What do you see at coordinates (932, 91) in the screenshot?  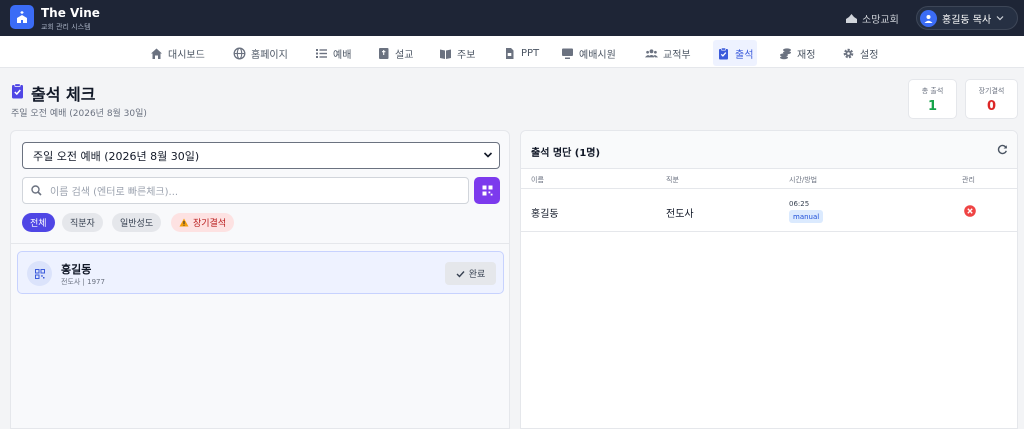 I see `stat-label: 총 출석` at bounding box center [932, 91].